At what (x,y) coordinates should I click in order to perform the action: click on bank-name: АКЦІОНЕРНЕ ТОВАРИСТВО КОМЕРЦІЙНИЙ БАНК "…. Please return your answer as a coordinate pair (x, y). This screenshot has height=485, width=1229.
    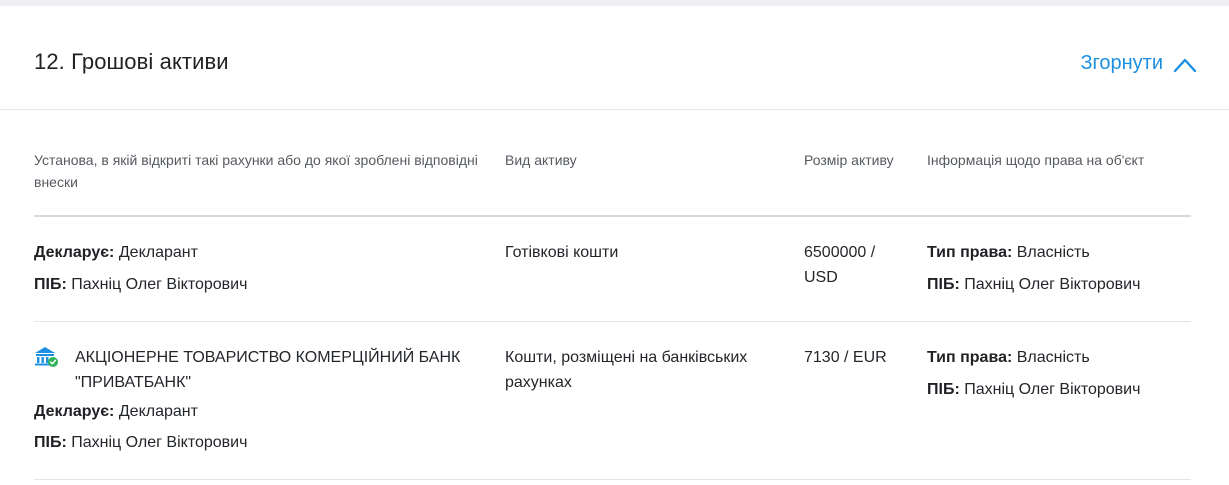
    Looking at the image, I should click on (268, 370).